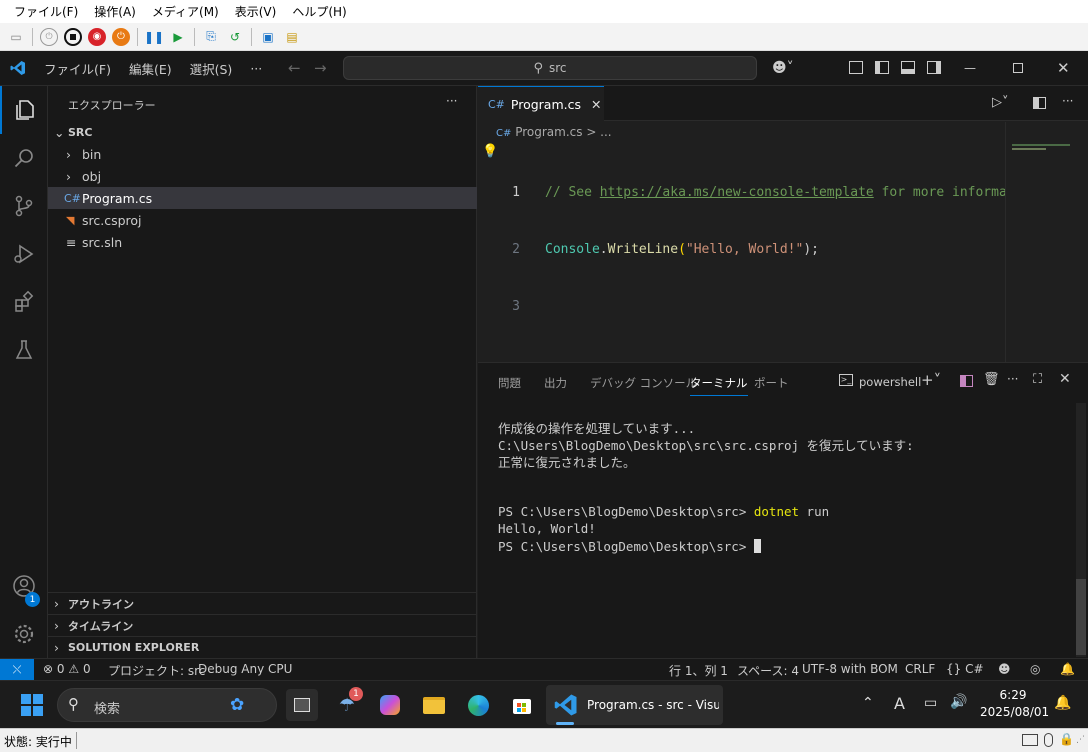  I want to click on resize-grip-icon: ⋰, so click(1080, 740).